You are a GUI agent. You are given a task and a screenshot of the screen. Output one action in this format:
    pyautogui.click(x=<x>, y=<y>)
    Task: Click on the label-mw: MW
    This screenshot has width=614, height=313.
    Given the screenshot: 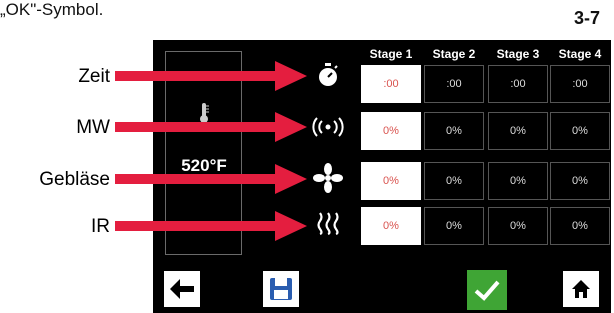 What is the action you would take?
    pyautogui.click(x=93, y=127)
    